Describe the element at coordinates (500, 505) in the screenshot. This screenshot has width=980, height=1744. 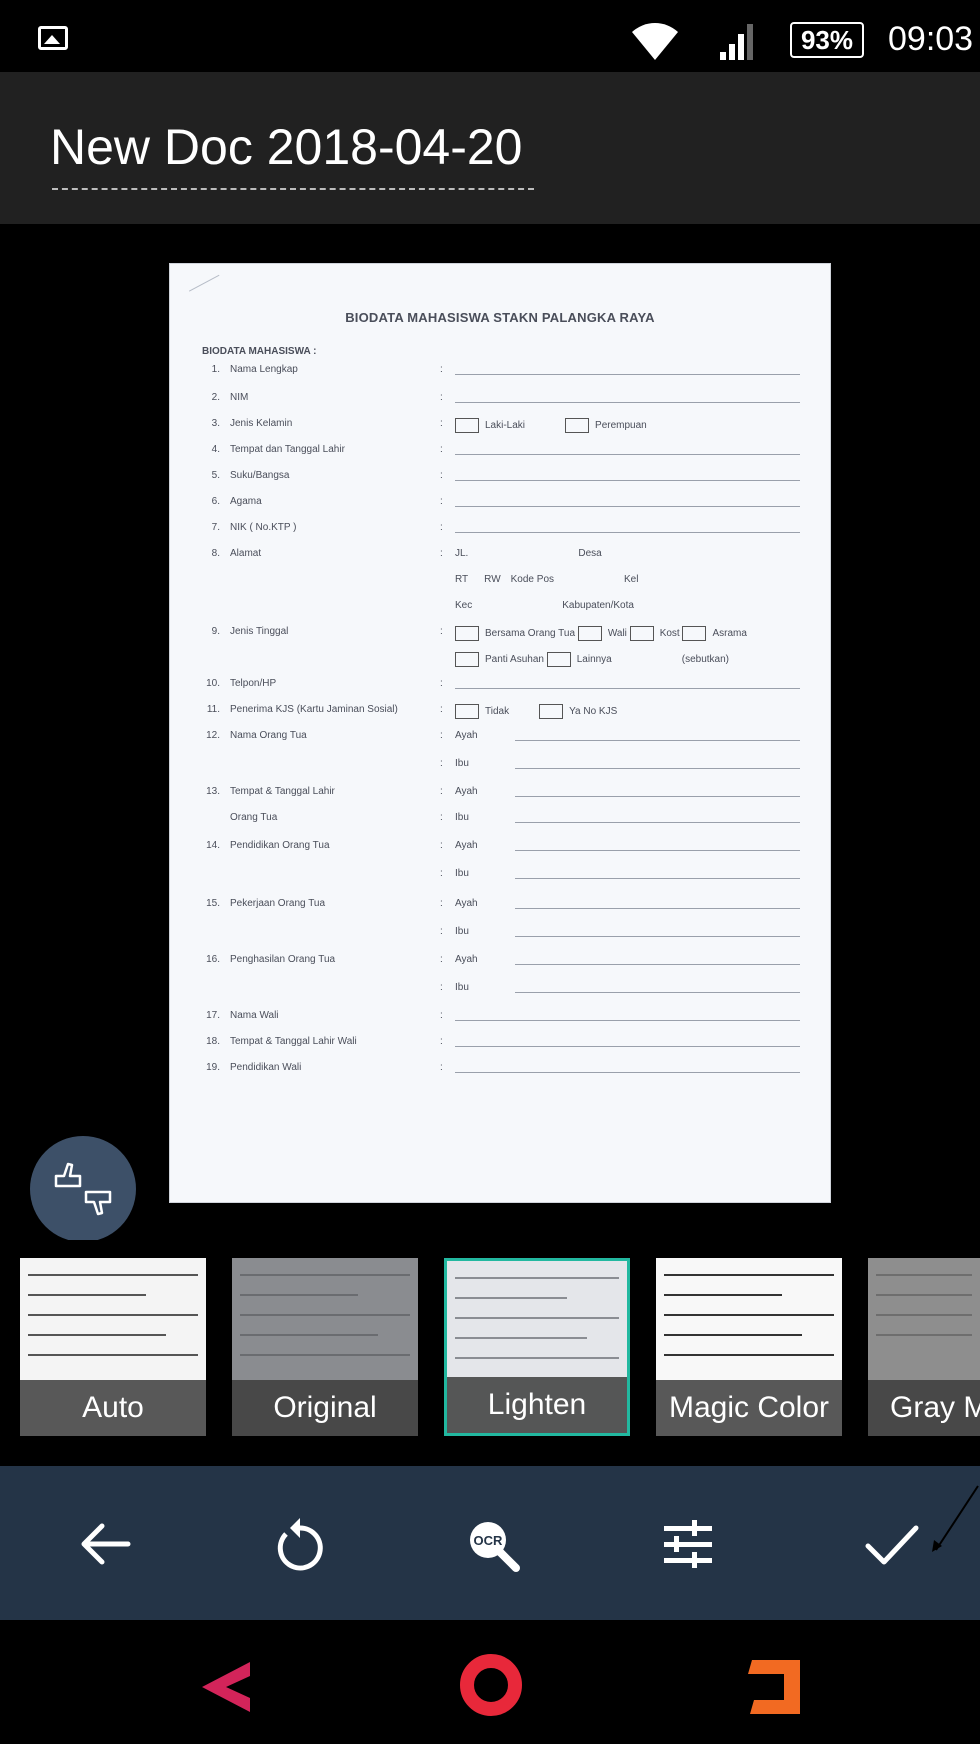
I see `form-row: 6. Agama:` at that location.